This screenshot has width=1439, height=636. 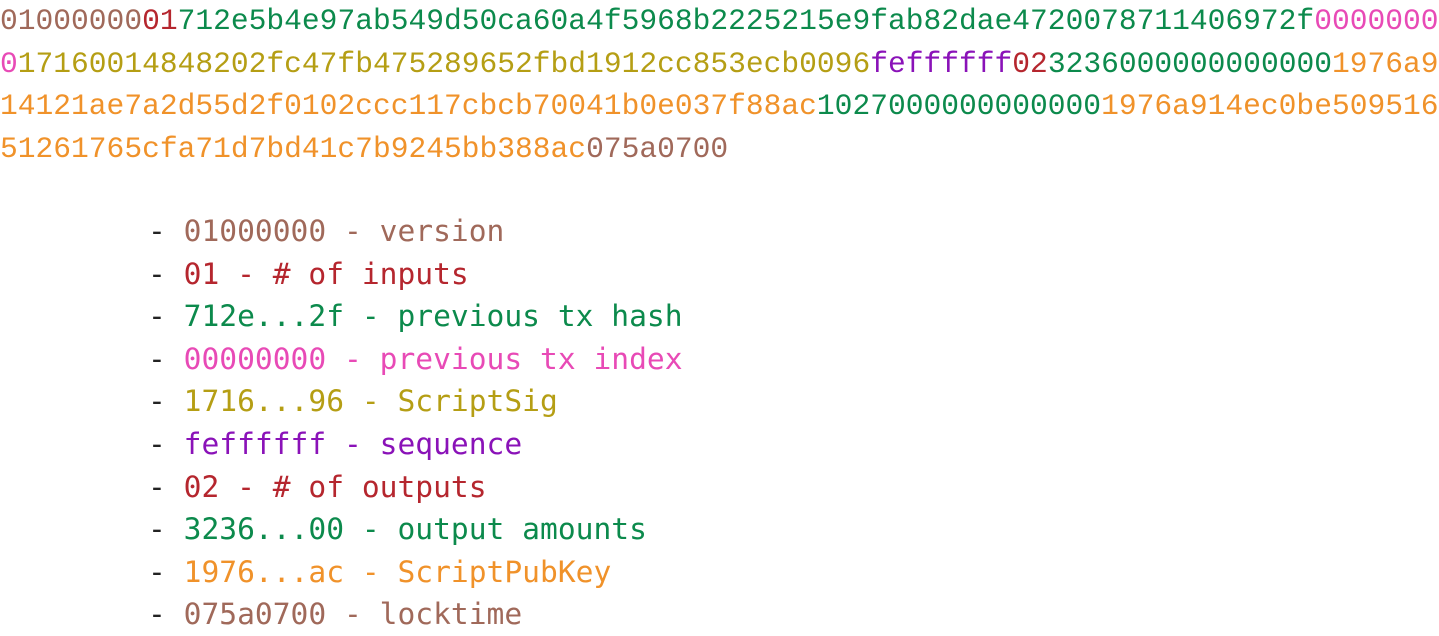 I want to click on hex-segment-input-count: 01, so click(x=160, y=21).